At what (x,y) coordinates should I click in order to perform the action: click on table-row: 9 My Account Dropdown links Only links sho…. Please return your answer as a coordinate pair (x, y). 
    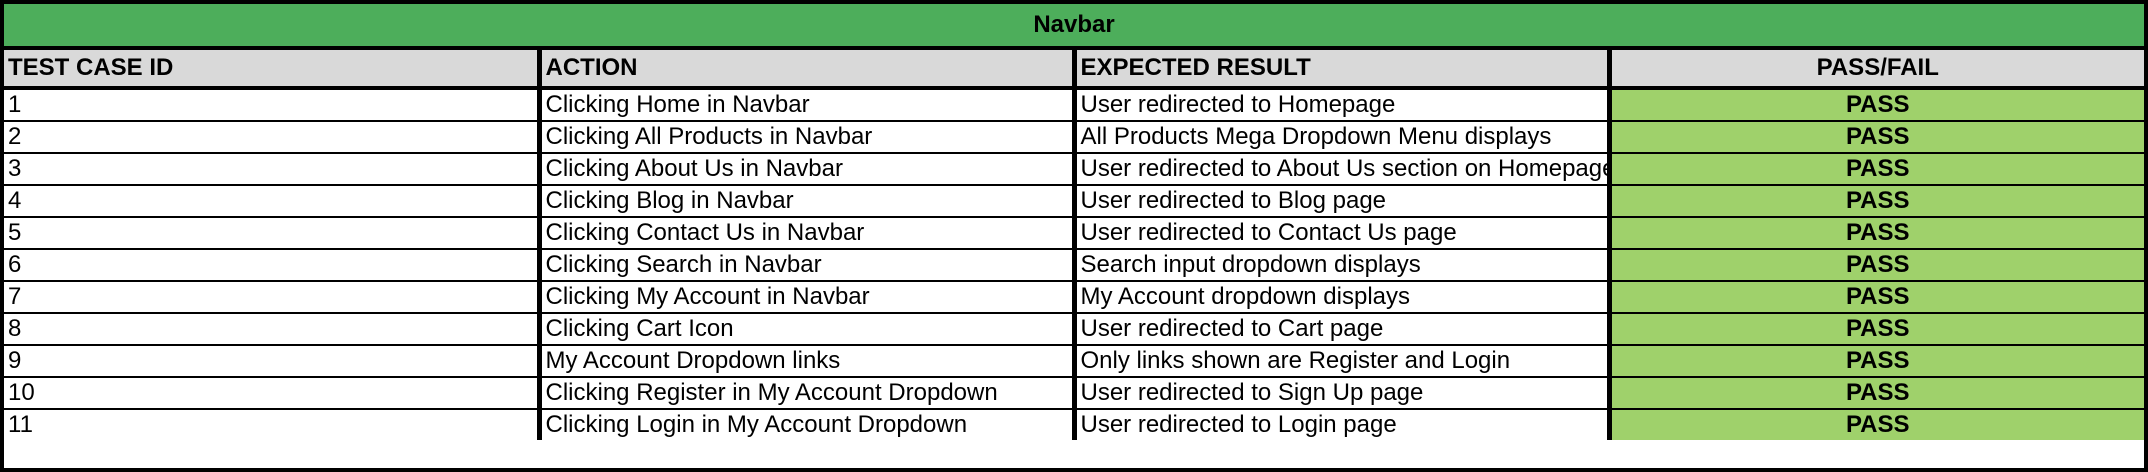
    Looking at the image, I should click on (1074, 361).